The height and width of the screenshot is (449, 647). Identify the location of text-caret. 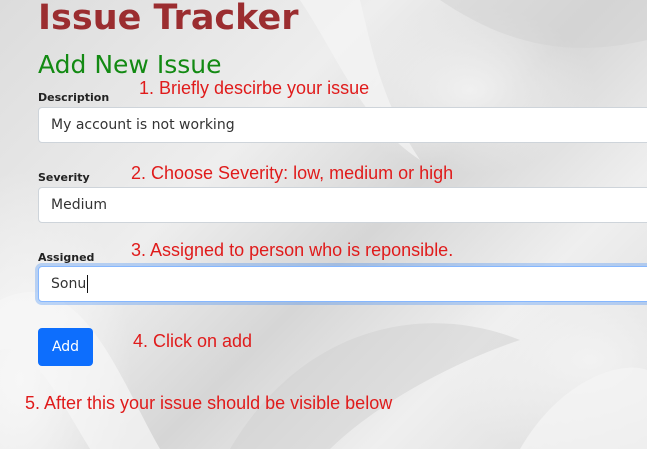
(88, 284).